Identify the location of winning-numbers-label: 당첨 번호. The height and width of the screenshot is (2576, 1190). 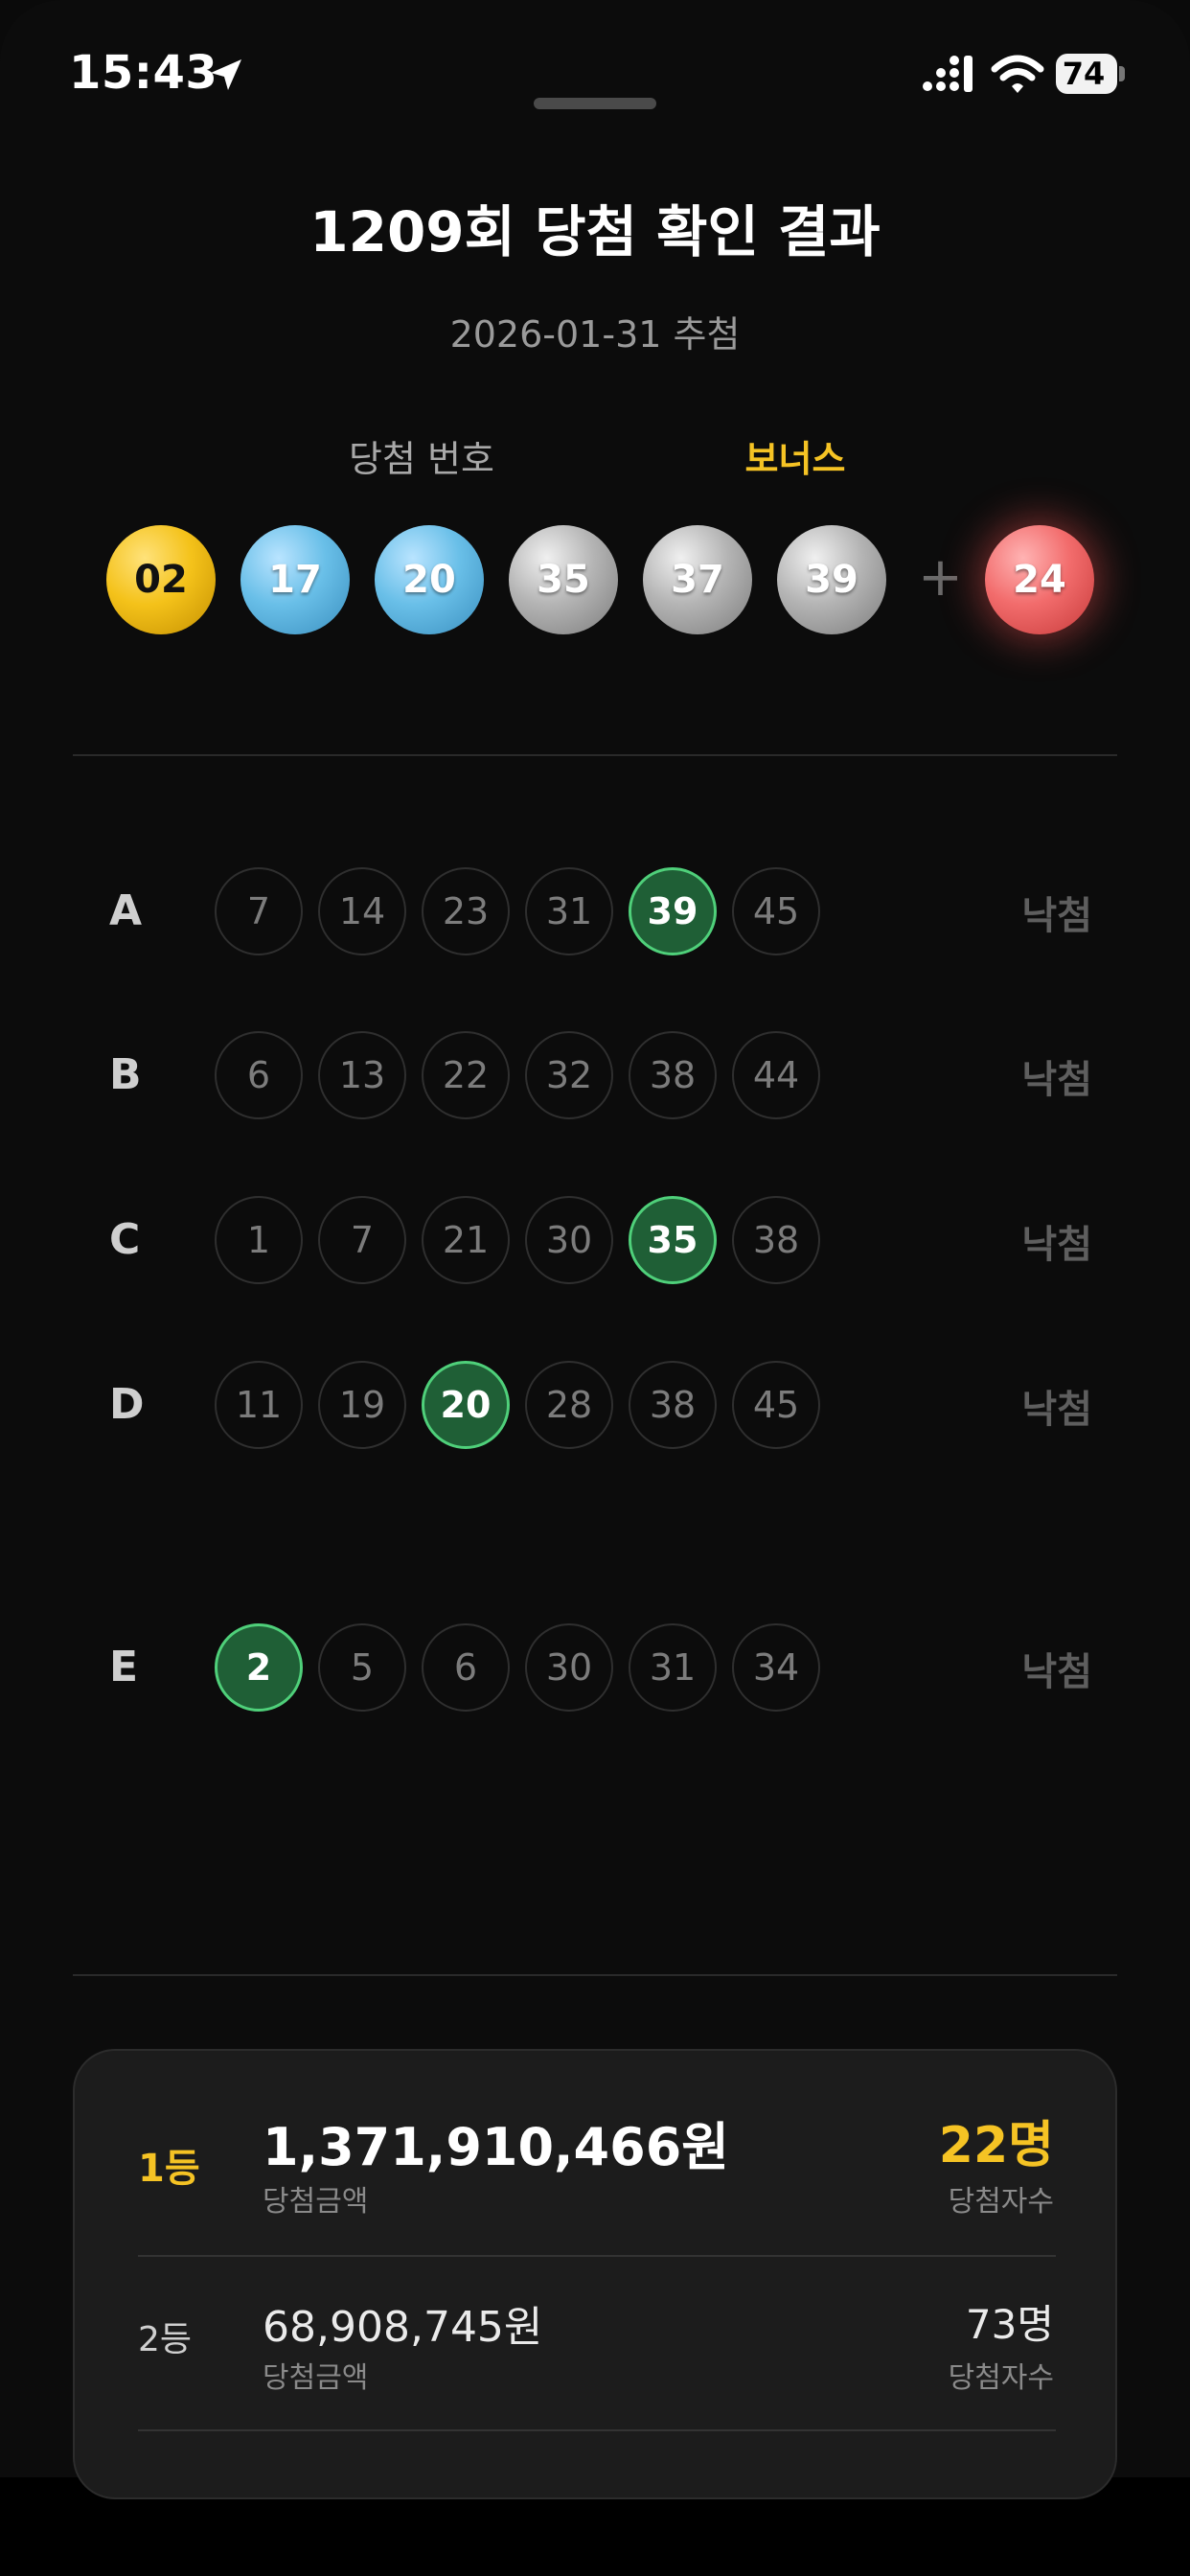
(421, 459).